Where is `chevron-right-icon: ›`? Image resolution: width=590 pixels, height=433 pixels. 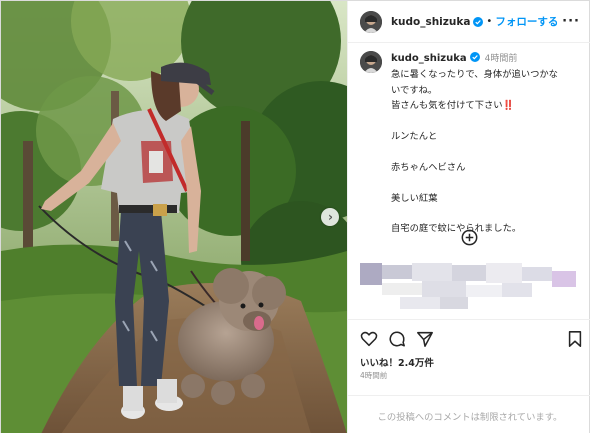
chevron-right-icon: › is located at coordinates (330, 217).